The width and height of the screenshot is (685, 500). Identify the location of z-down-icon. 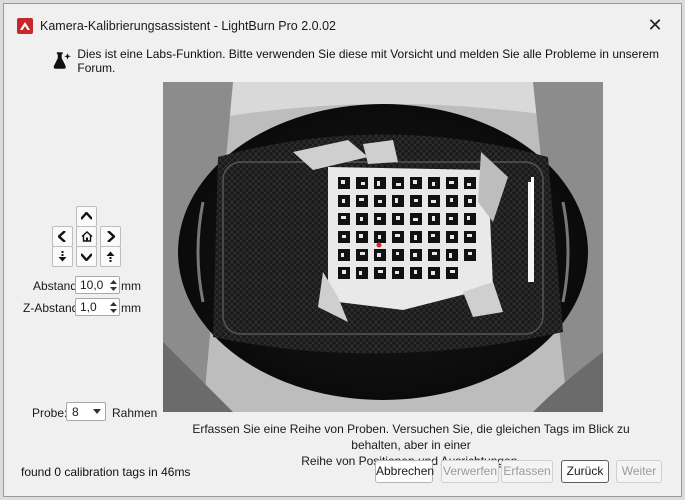
(62, 256).